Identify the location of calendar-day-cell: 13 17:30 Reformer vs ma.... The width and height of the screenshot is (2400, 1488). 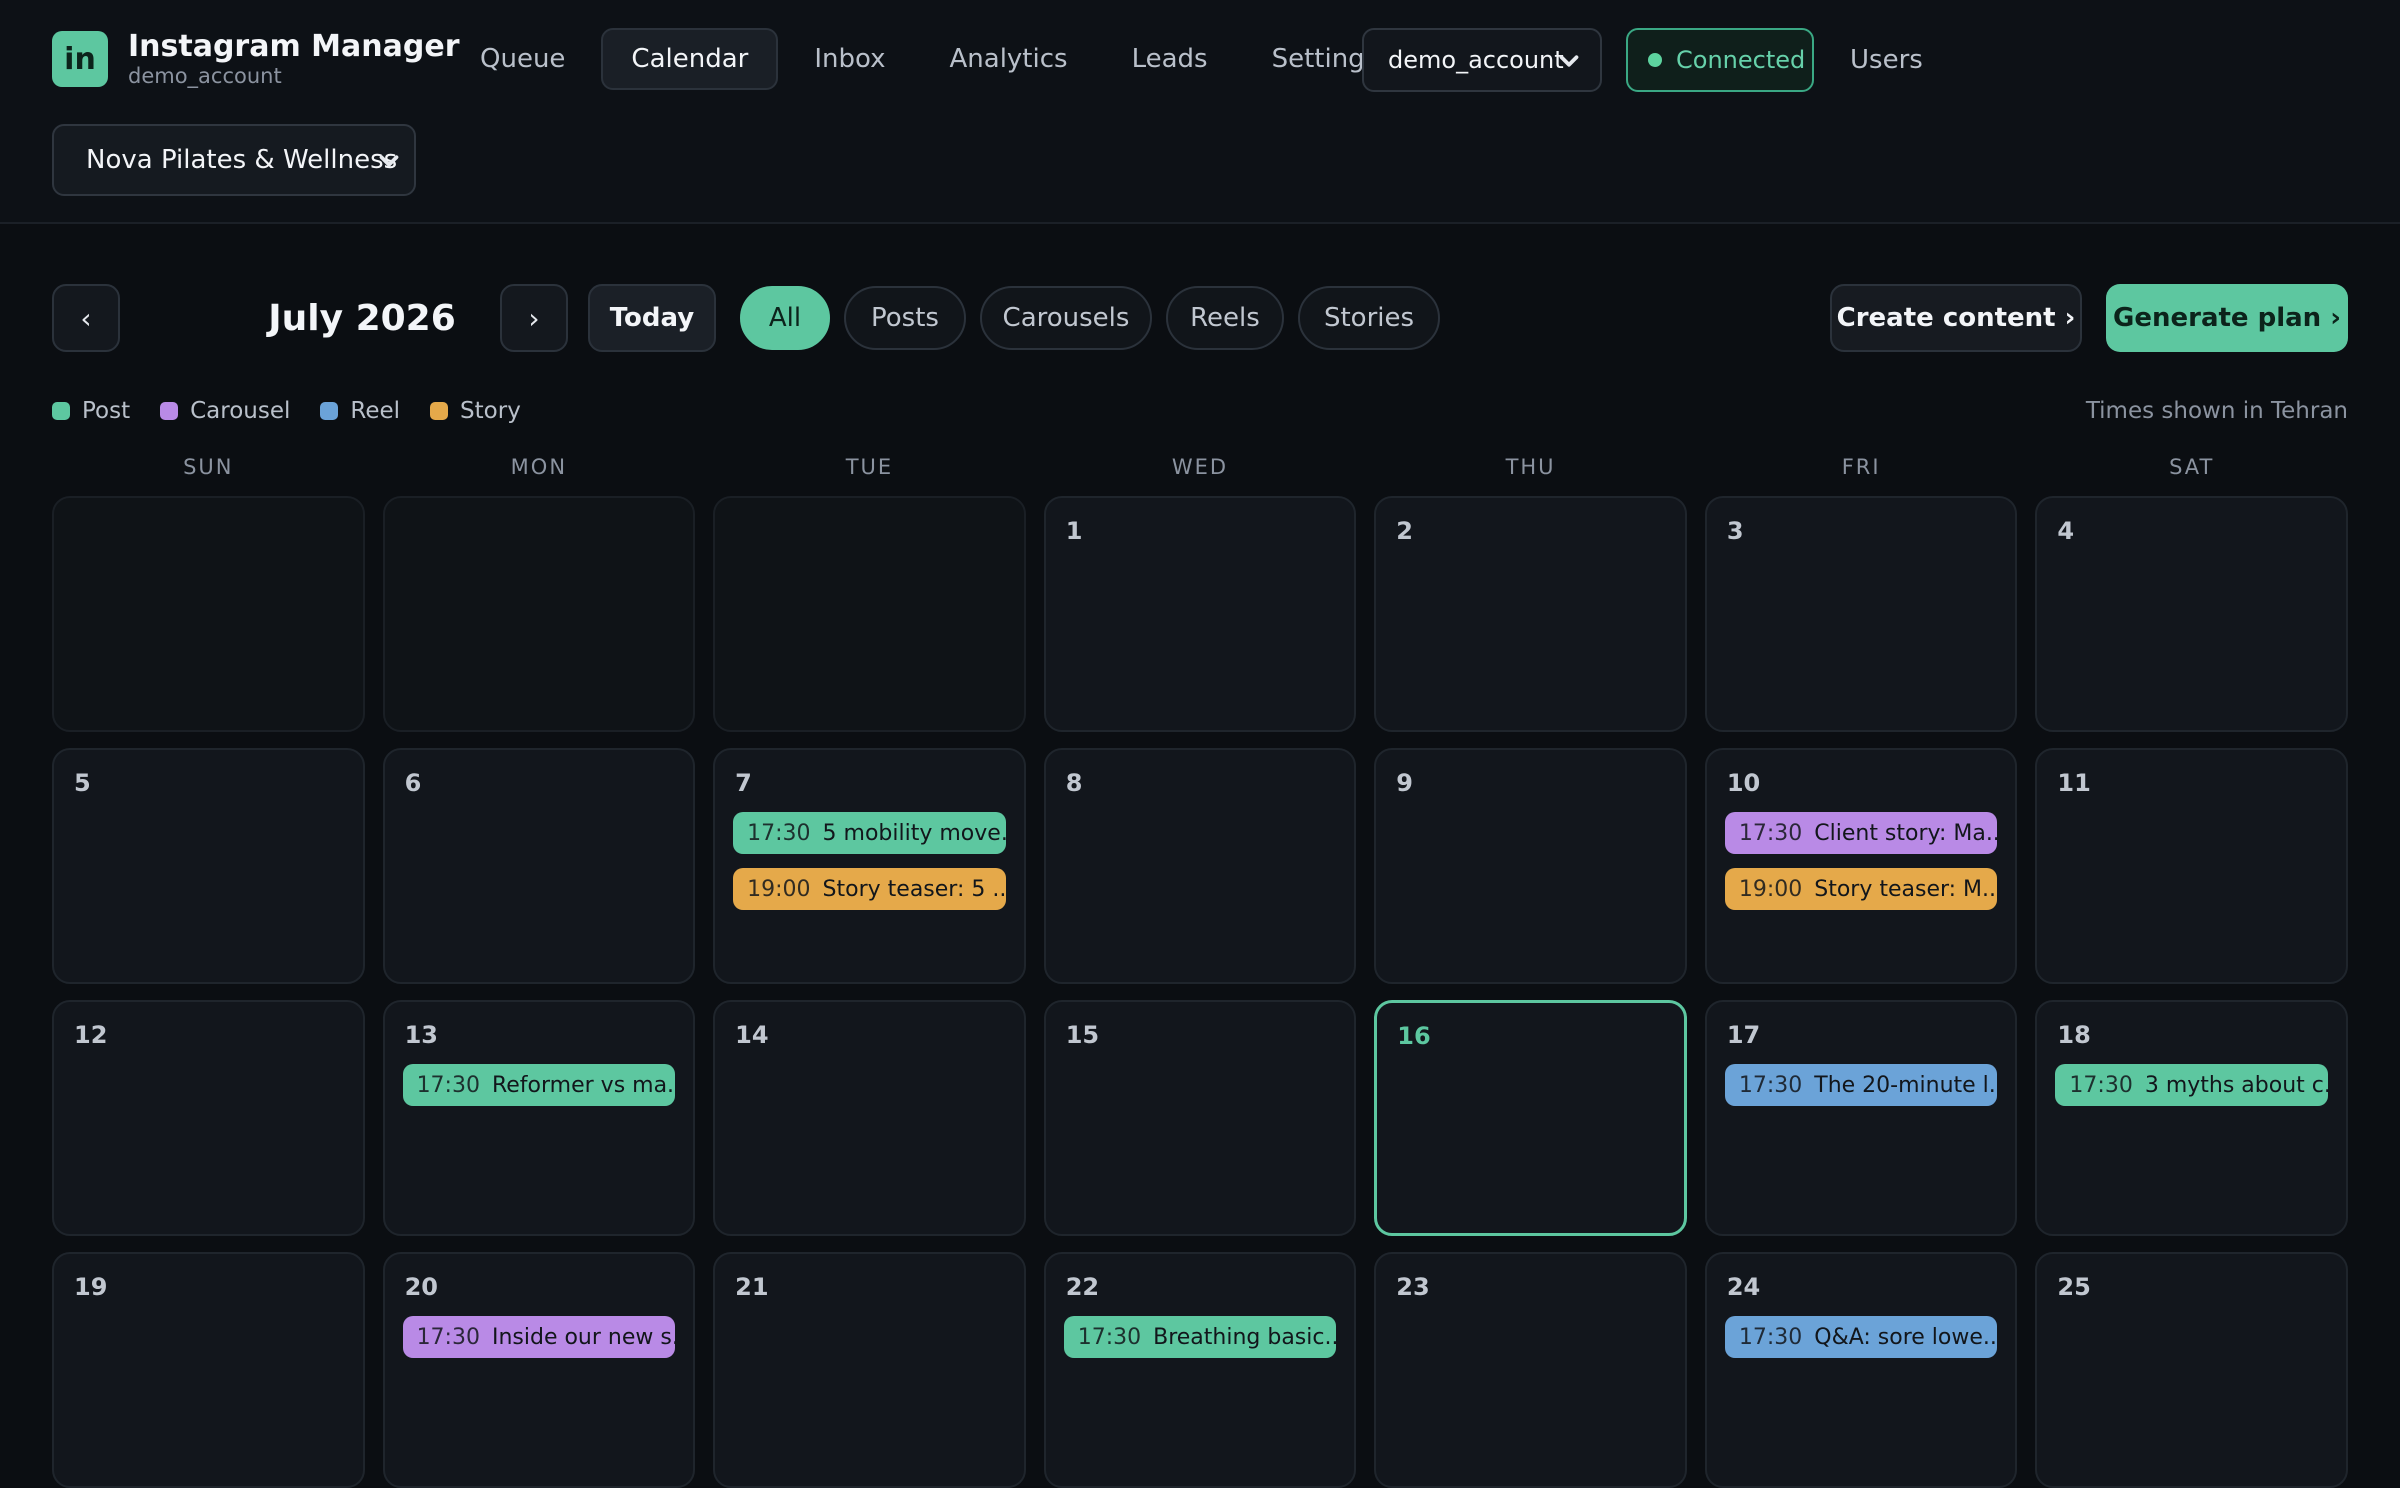
(539, 1118).